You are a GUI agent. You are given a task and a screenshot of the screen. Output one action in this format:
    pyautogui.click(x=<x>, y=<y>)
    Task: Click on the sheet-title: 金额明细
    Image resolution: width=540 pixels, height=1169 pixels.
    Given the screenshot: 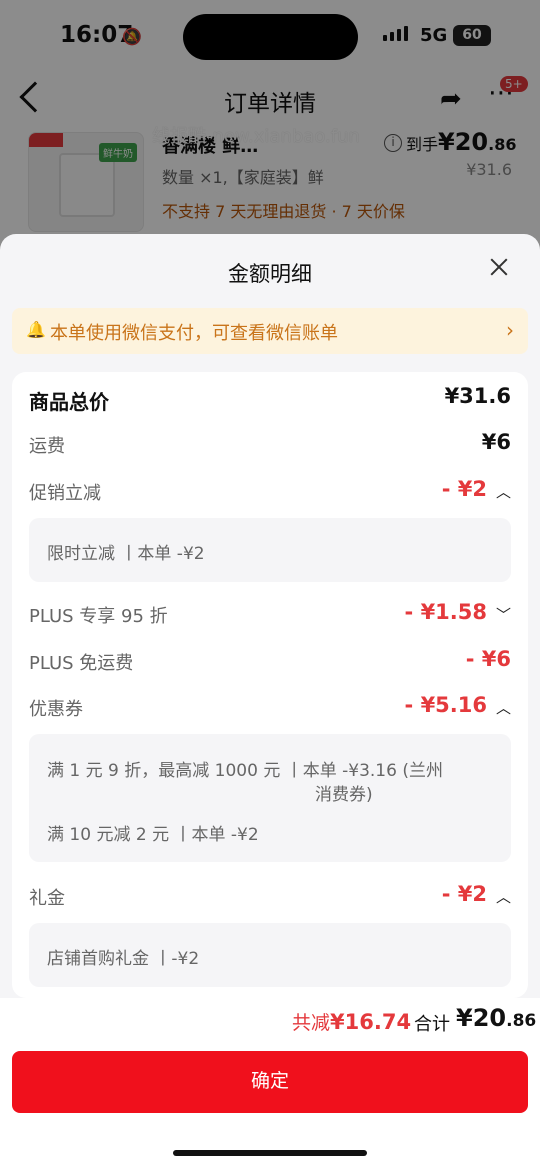 What is the action you would take?
    pyautogui.click(x=270, y=274)
    